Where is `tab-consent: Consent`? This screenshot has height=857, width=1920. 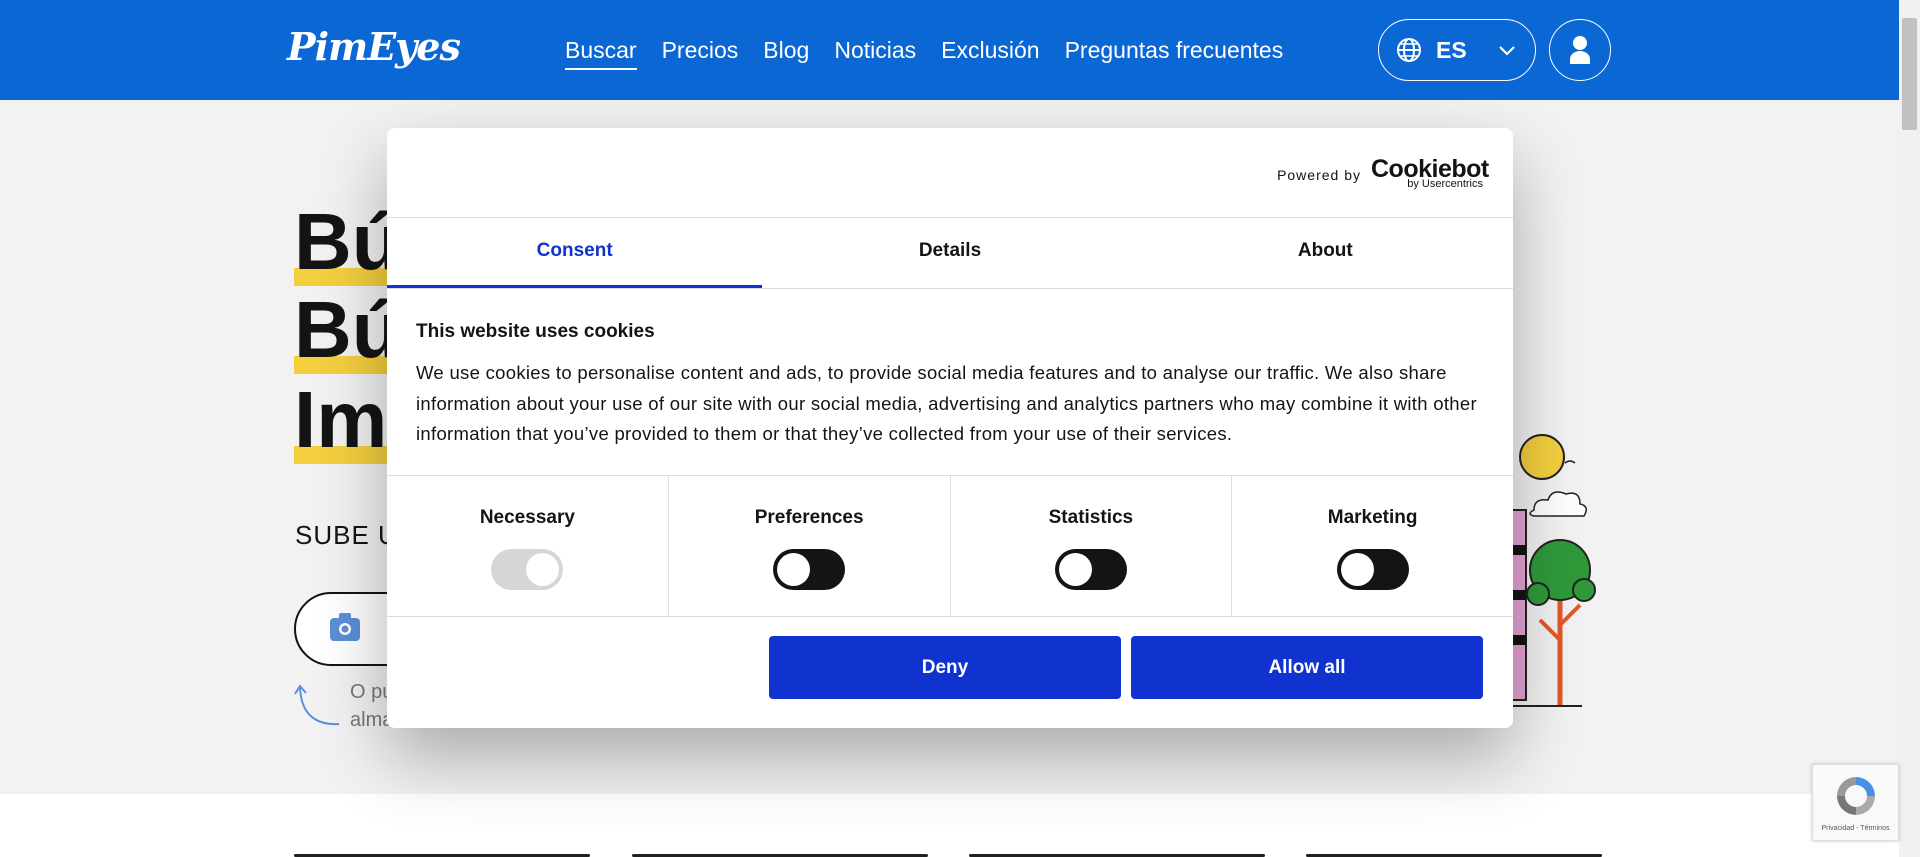 tab-consent: Consent is located at coordinates (575, 253).